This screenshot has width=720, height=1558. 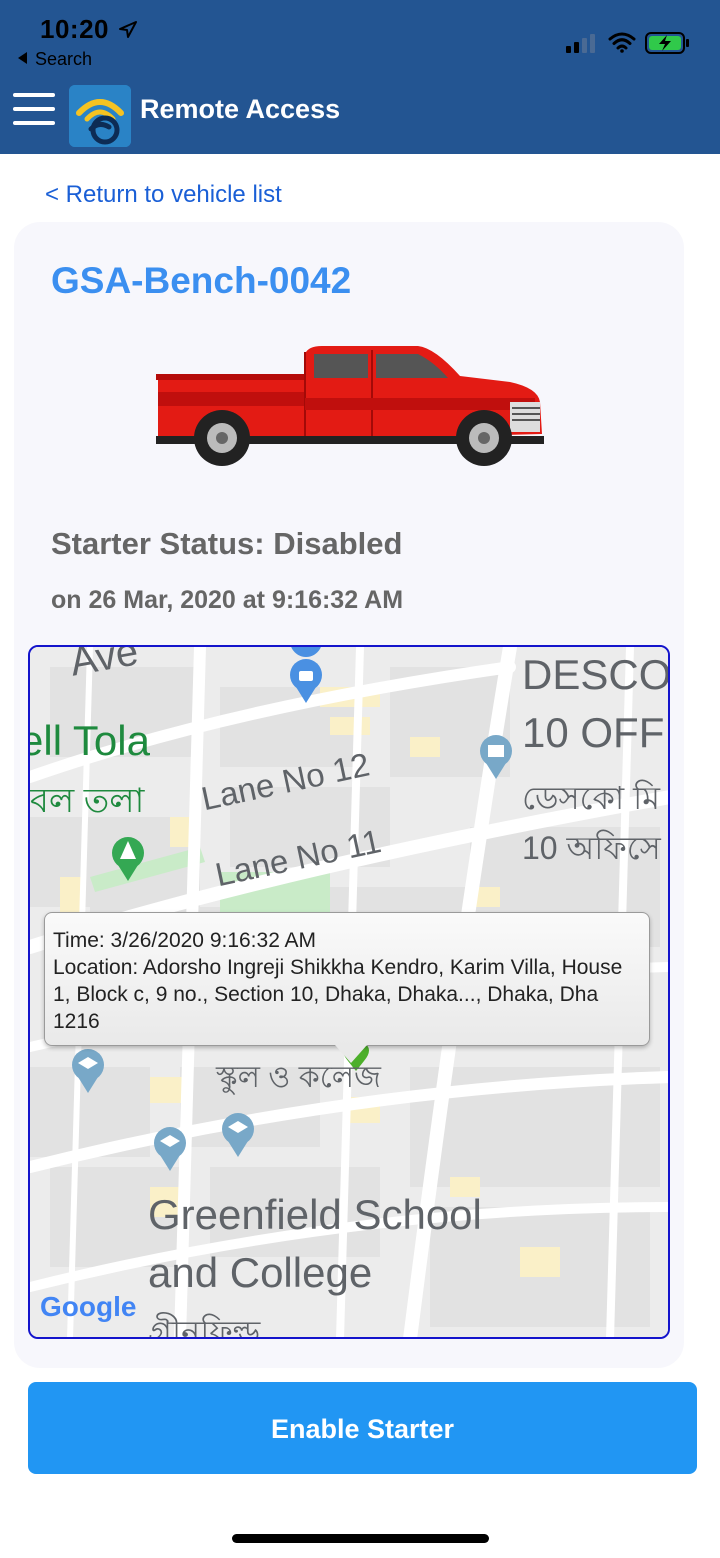 What do you see at coordinates (591, 848) in the screenshot?
I see `map-label-desco-office-bn: 10 অফিসে` at bounding box center [591, 848].